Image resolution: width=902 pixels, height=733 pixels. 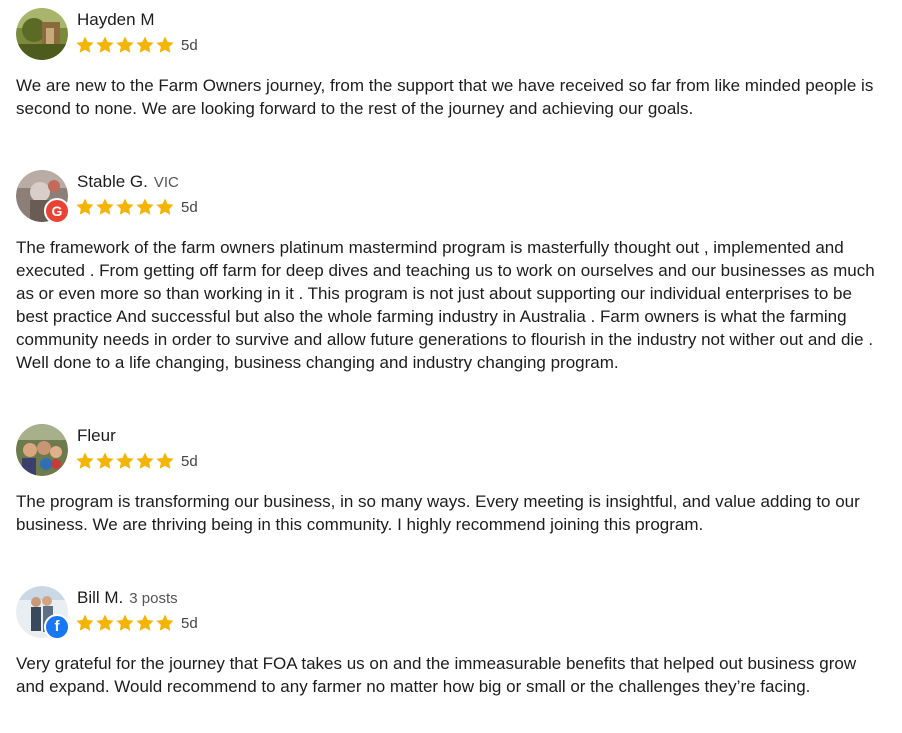 I want to click on reviewer-name: Hayden M, so click(x=115, y=19).